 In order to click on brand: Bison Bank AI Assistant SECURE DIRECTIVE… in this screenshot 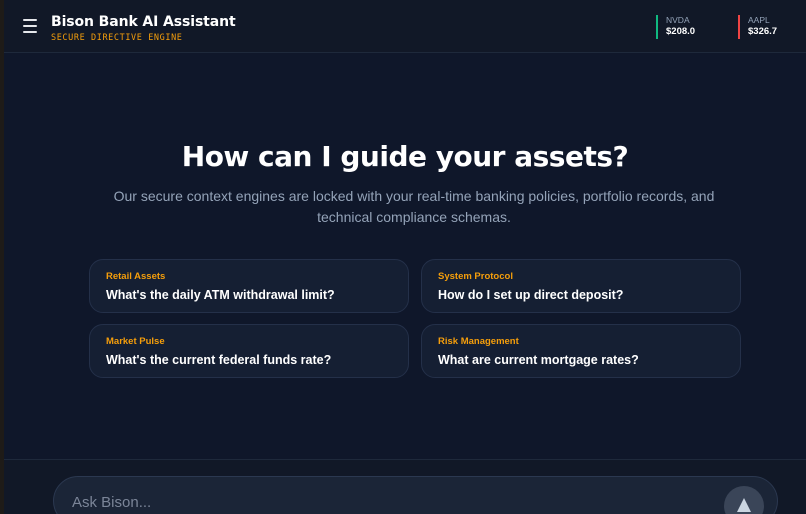, I will do `click(143, 28)`.